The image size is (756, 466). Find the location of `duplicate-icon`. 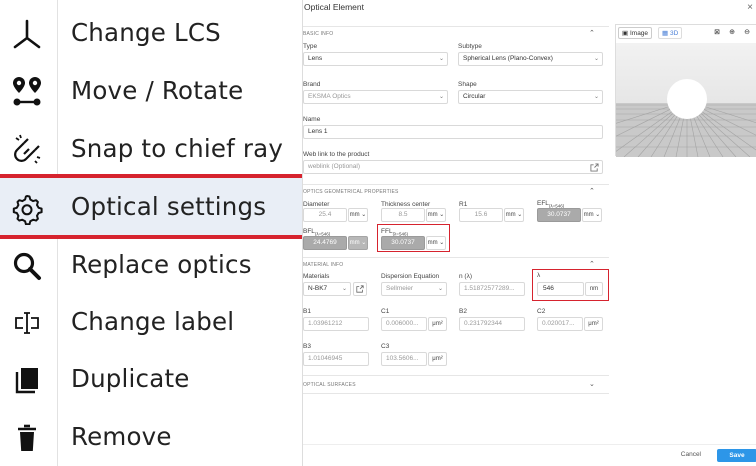

duplicate-icon is located at coordinates (26, 381).